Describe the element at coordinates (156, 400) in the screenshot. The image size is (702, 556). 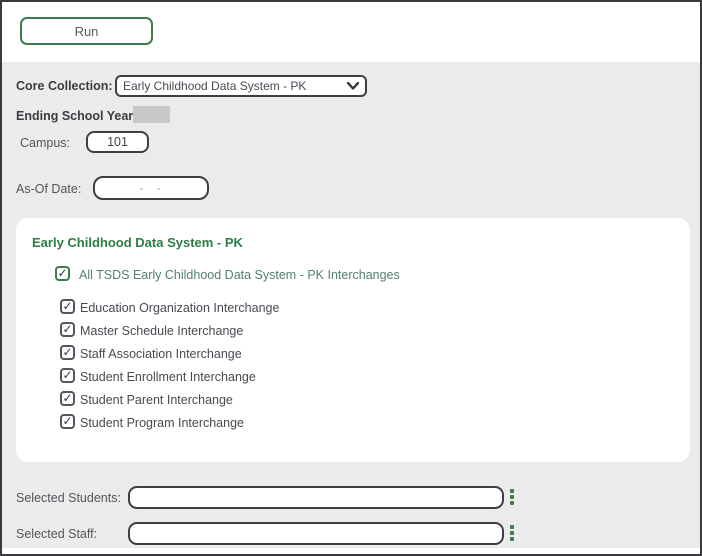
I see `interchange-label: Student Parent Interchange` at that location.